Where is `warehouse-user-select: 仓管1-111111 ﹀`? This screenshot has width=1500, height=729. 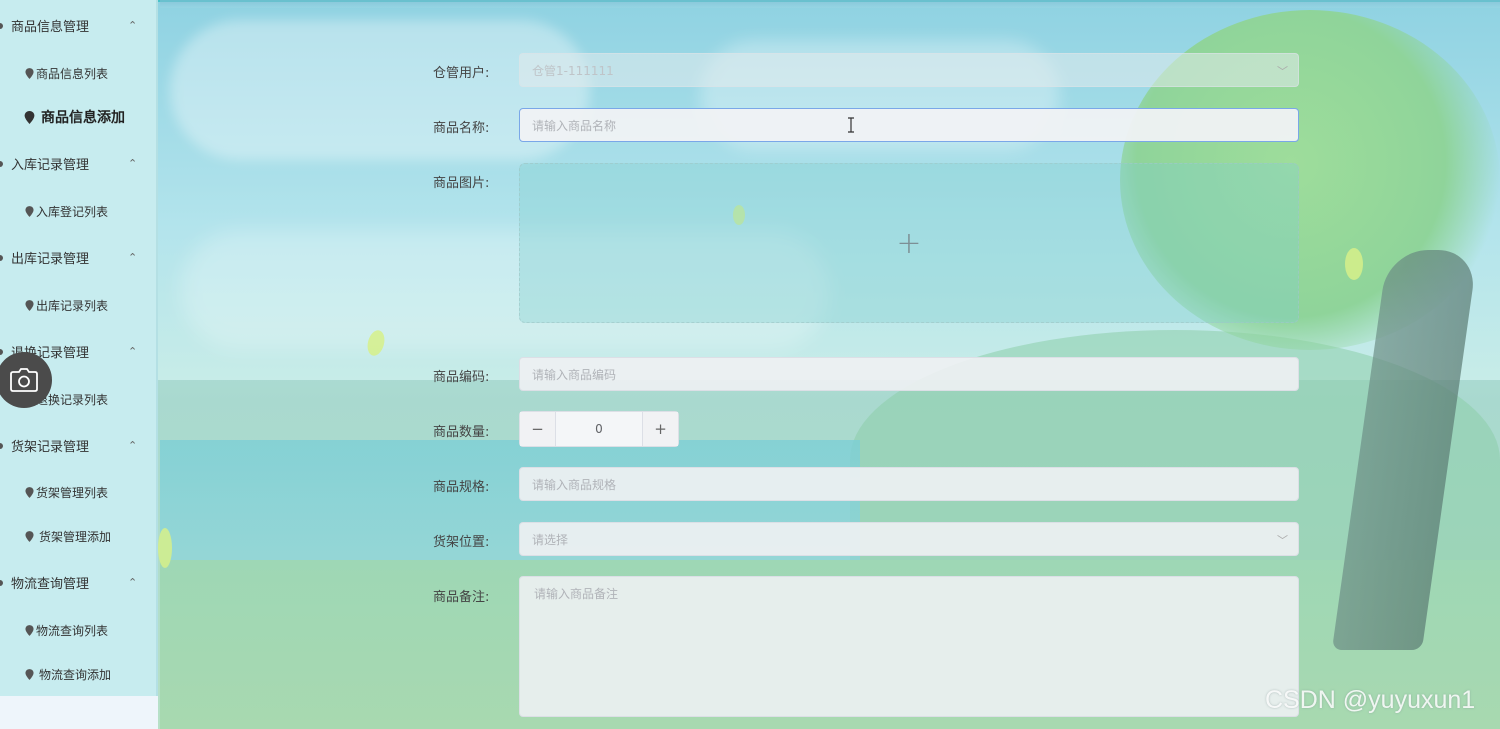
warehouse-user-select: 仓管1-111111 ﹀ is located at coordinates (909, 70).